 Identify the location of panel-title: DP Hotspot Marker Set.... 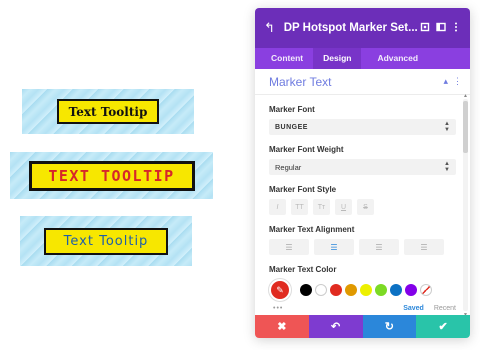
(350, 28).